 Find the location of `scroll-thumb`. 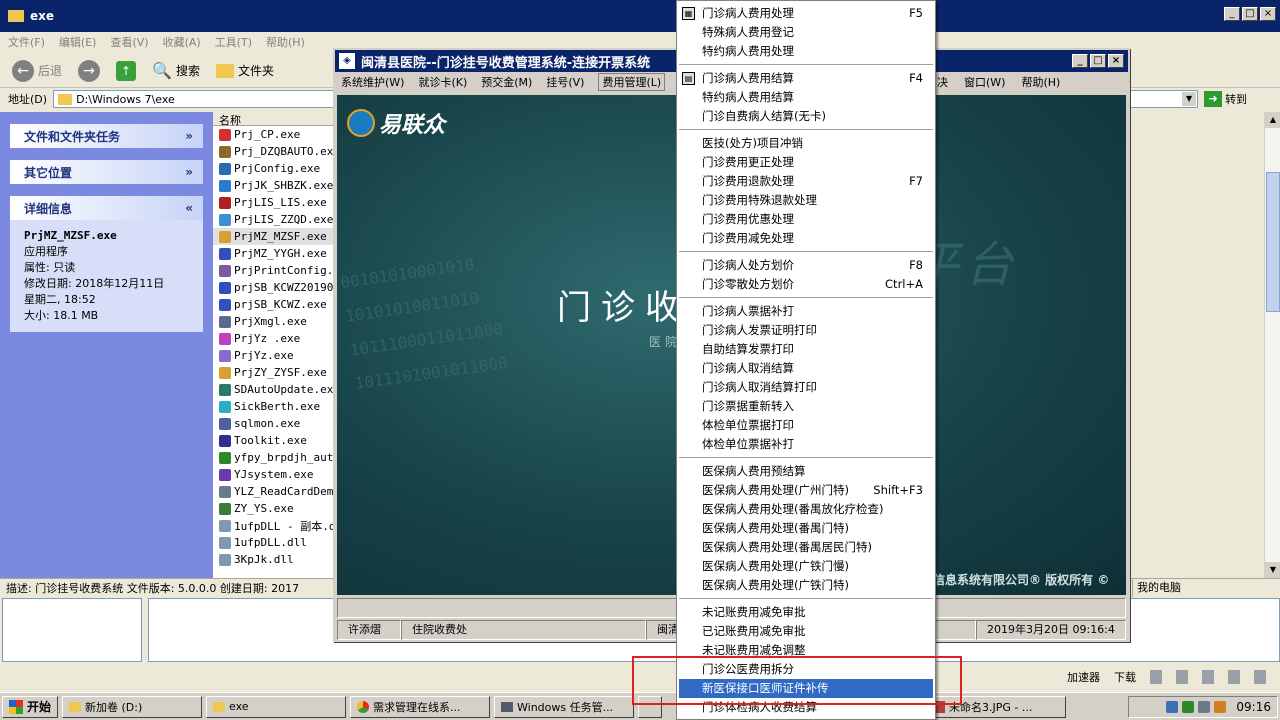

scroll-thumb is located at coordinates (1273, 242).